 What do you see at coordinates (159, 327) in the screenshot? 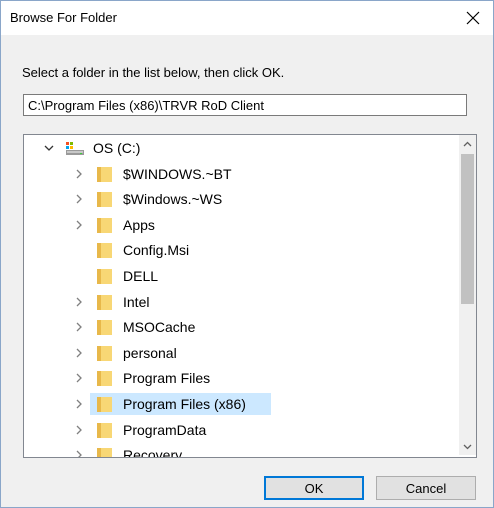
I see `tree-item-label: MSOCache` at bounding box center [159, 327].